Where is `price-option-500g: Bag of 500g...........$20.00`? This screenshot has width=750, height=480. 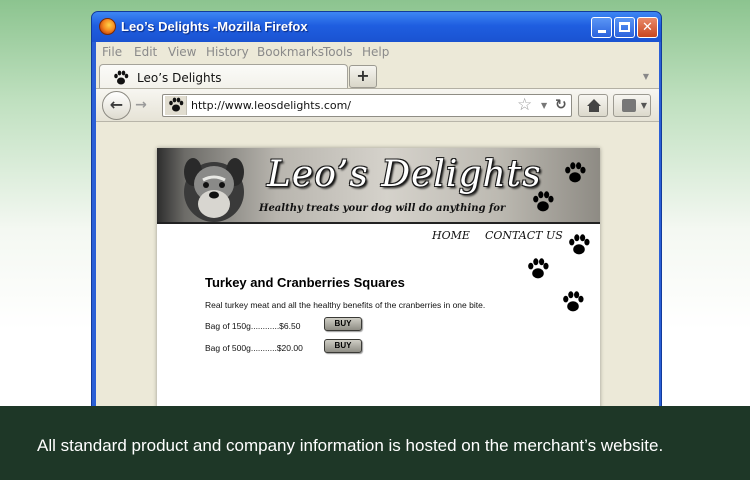 price-option-500g: Bag of 500g...........$20.00 is located at coordinates (254, 348).